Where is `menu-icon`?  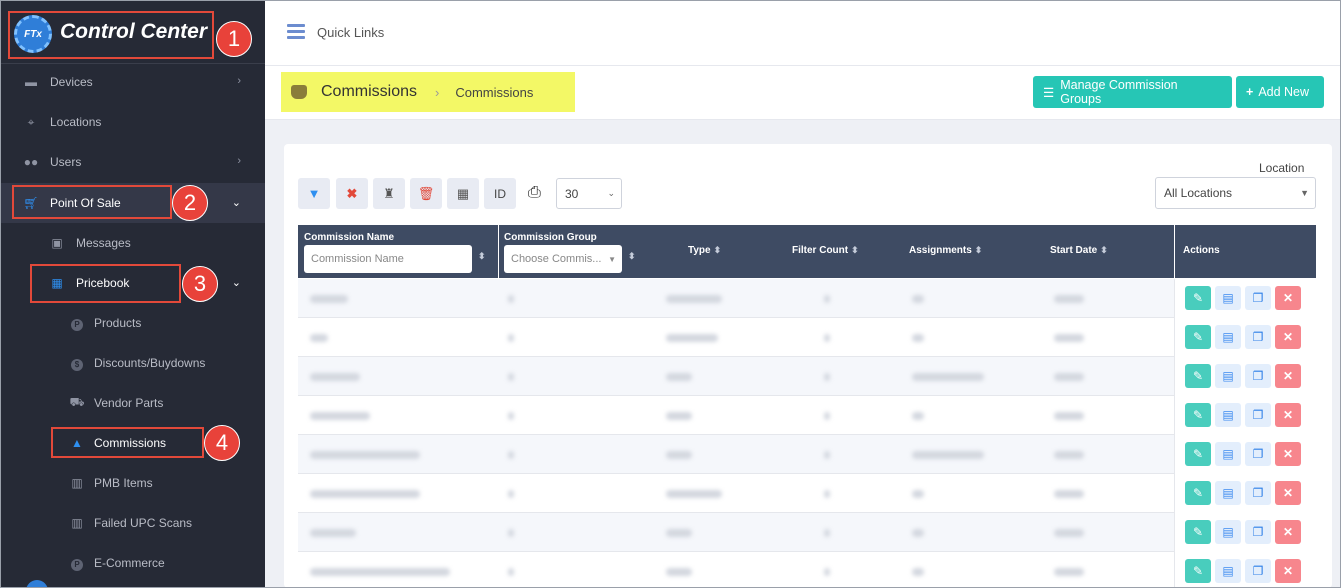
menu-icon is located at coordinates (296, 31).